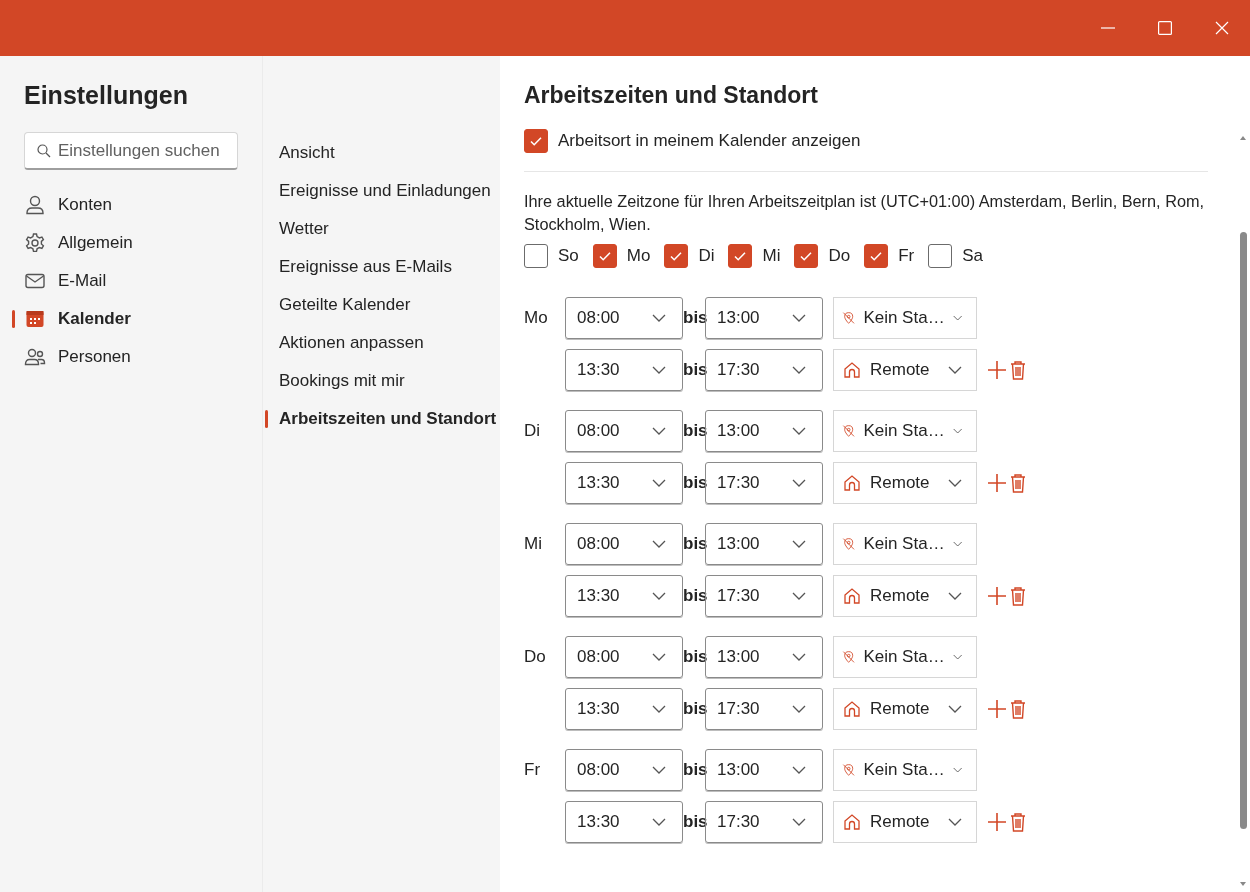 This screenshot has height=892, width=1250. I want to click on day-label: Di, so click(706, 256).